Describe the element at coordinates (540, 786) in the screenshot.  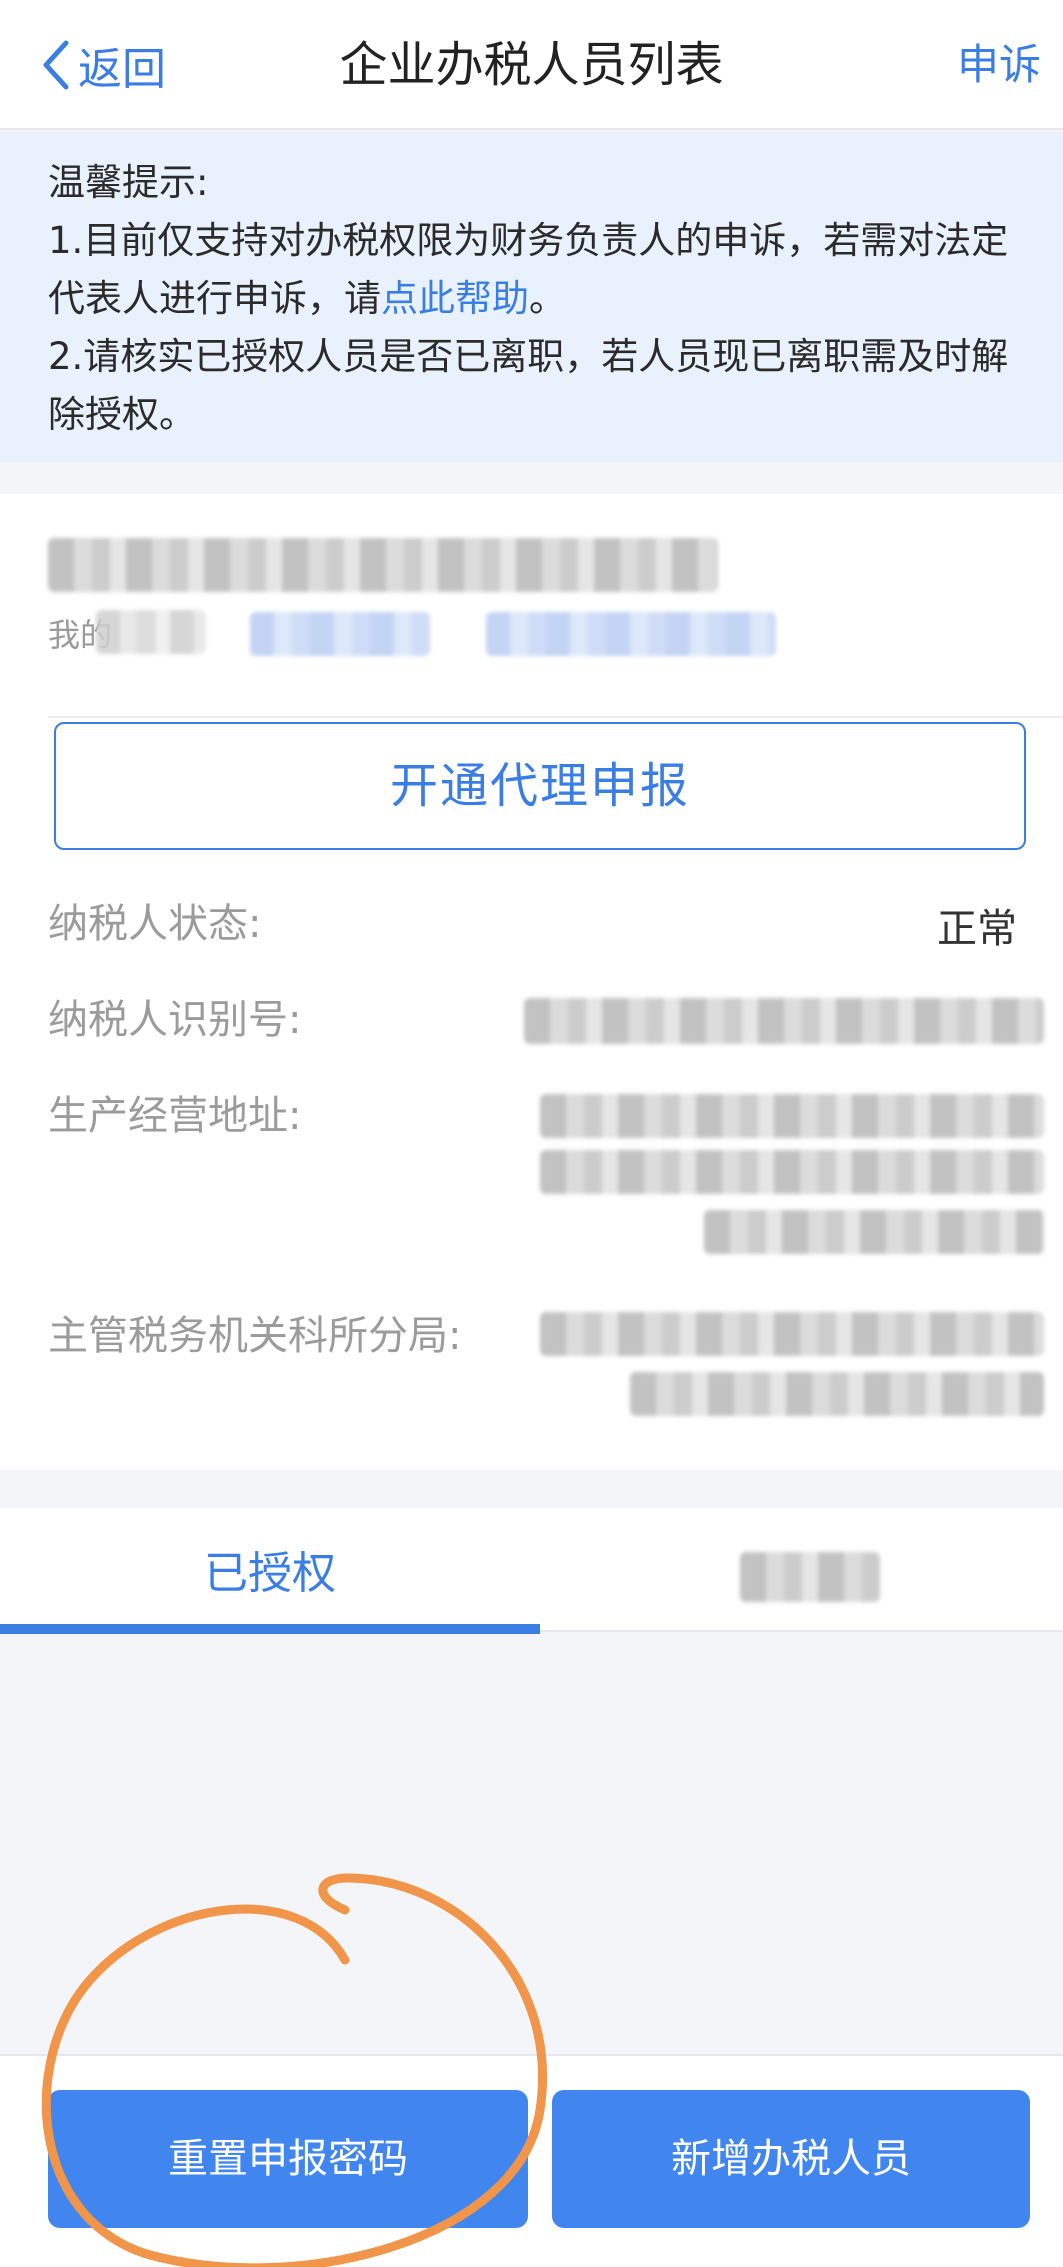
I see `enable-agent-filing-button: 开通代理申报` at that location.